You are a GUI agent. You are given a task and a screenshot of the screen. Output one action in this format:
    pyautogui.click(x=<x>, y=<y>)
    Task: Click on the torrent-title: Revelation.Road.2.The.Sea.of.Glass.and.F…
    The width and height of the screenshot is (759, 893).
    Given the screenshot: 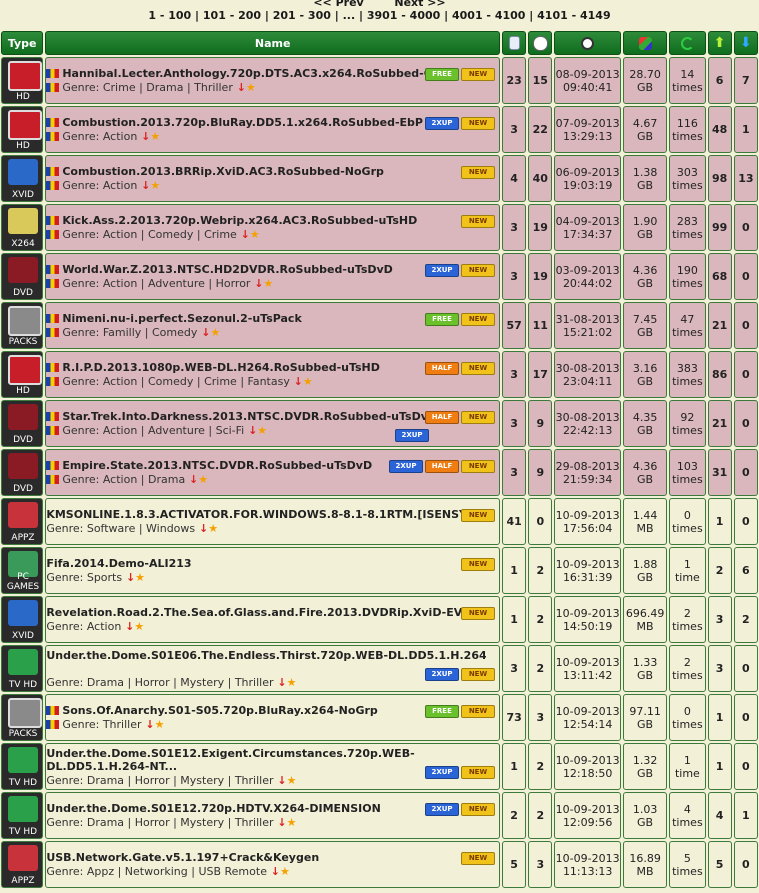 What is the action you would take?
    pyautogui.click(x=272, y=612)
    